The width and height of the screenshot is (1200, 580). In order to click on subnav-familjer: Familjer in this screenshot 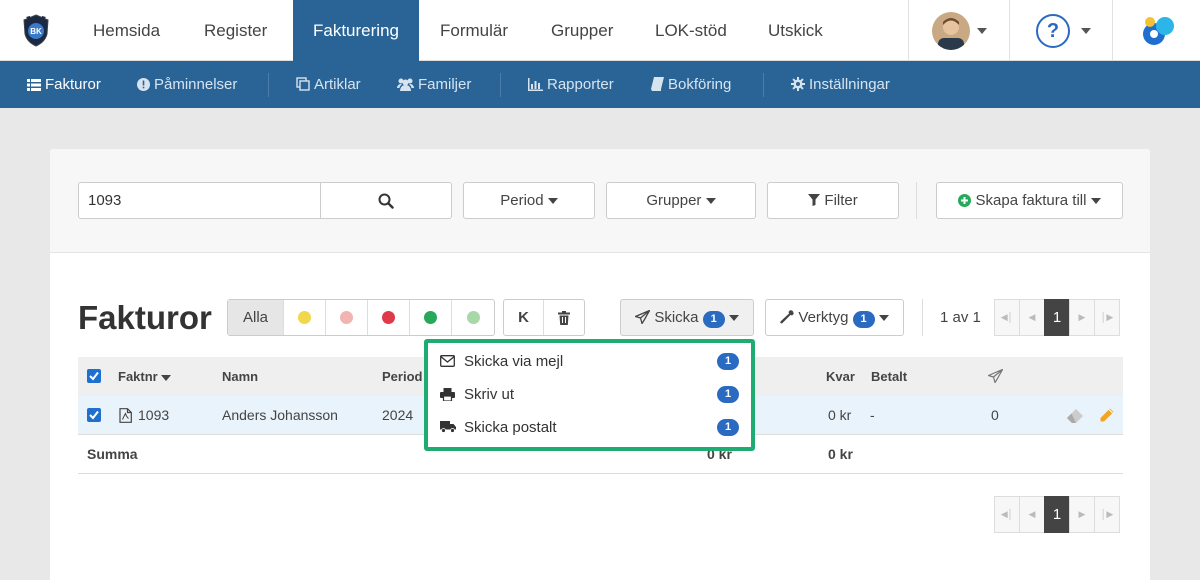, I will do `click(434, 84)`.